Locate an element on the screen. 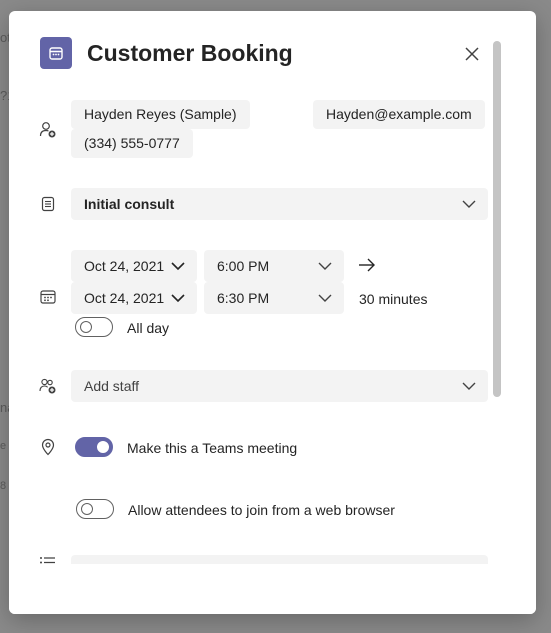 This screenshot has width=551, height=633. start-time-value: 6:00 PM is located at coordinates (243, 266).